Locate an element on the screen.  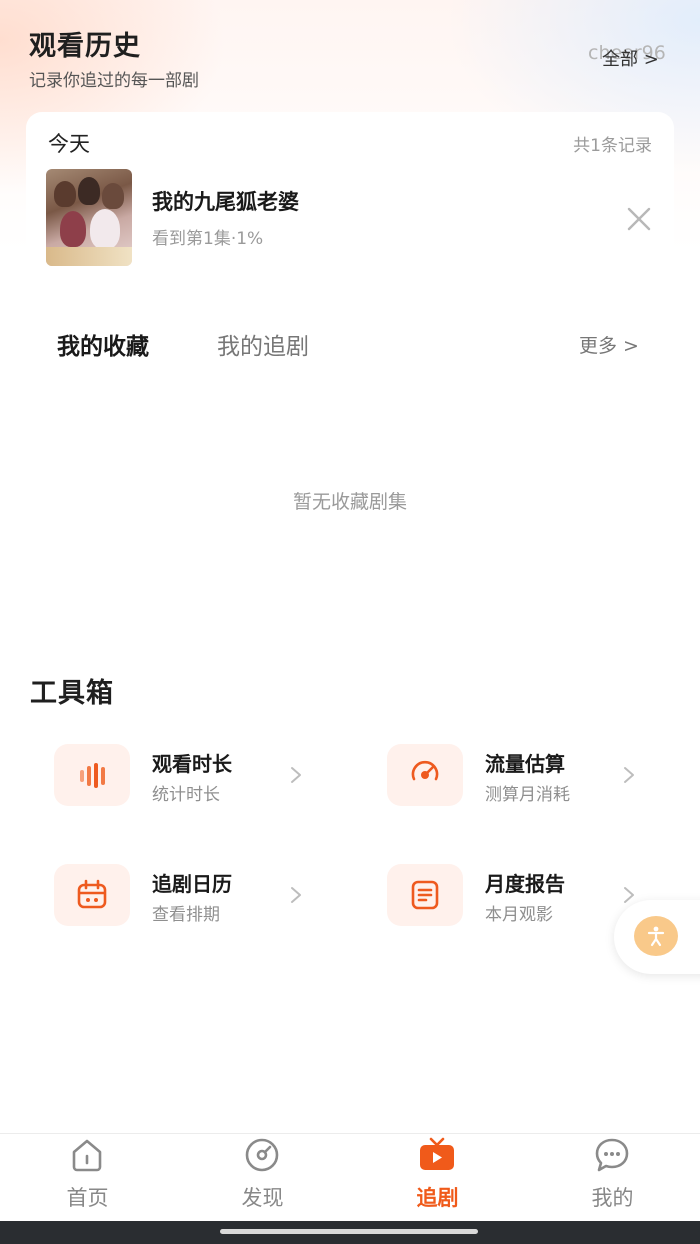
history-card: 今天 共1条记录 我的九尾狐老婆 看到第1集·1% is located at coordinates (350, 197).